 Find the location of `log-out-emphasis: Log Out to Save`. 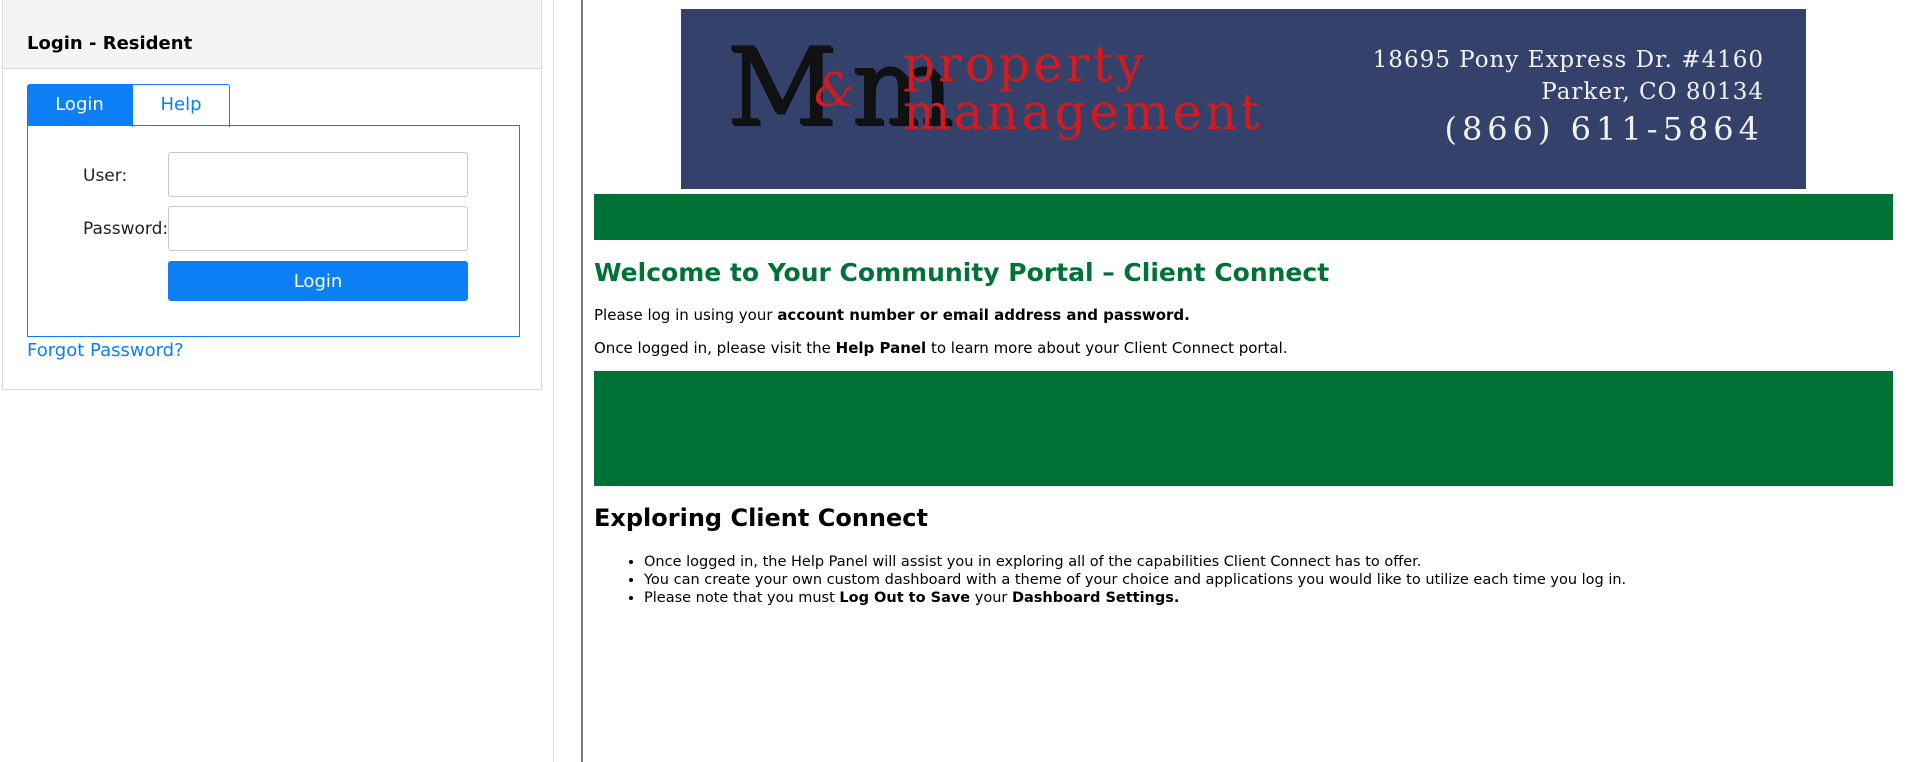

log-out-emphasis: Log Out to Save is located at coordinates (905, 598).